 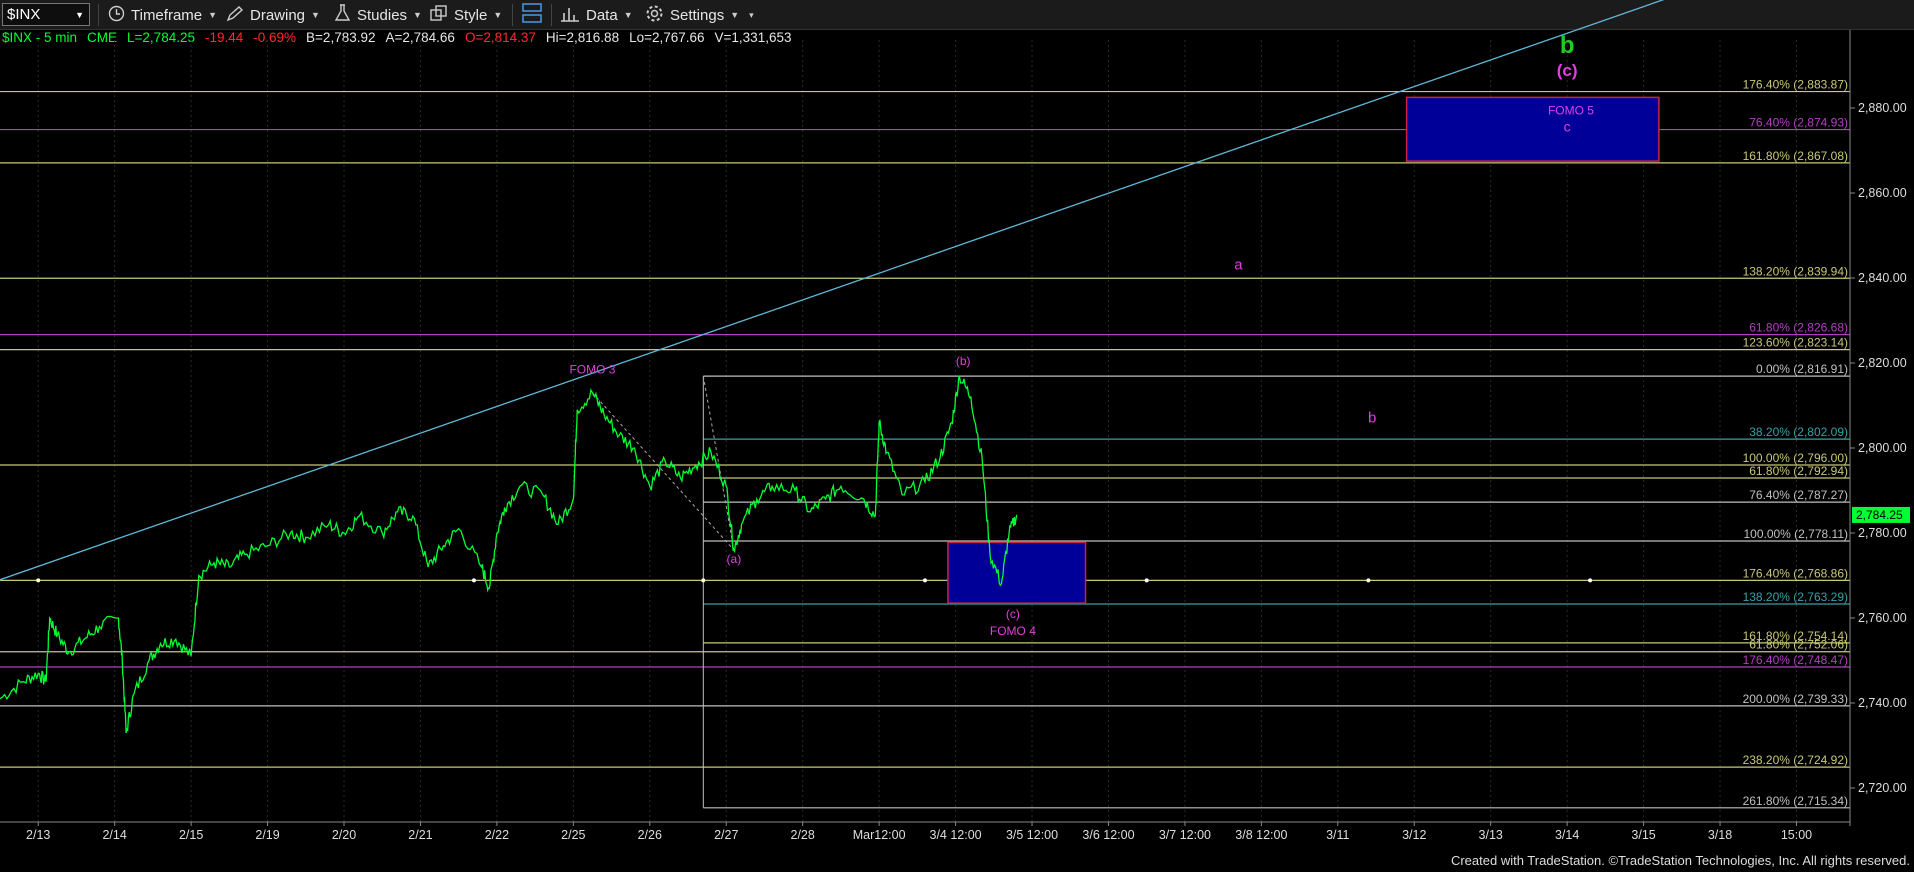 I want to click on x-tick-label: 2/13, so click(x=38, y=835).